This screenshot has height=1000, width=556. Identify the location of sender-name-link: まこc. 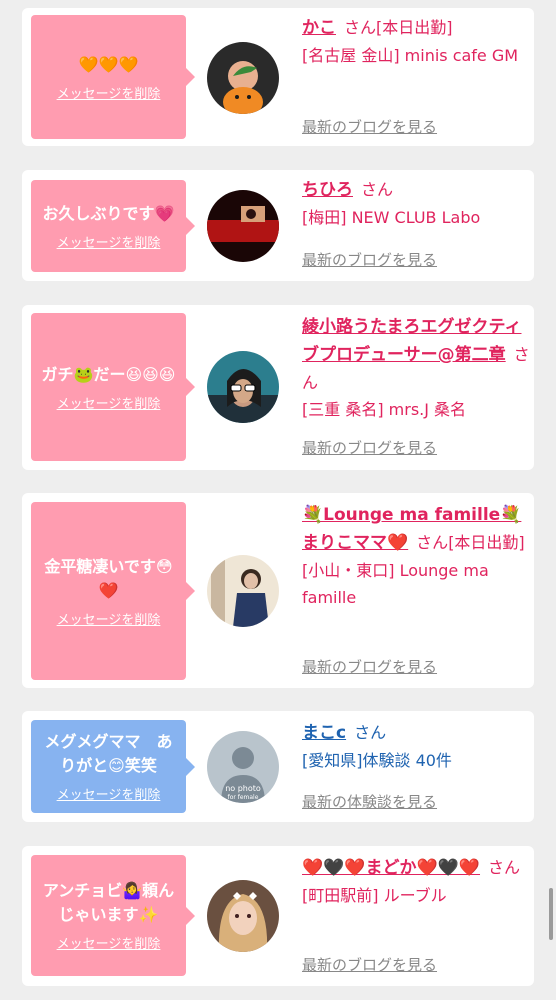
(324, 733).